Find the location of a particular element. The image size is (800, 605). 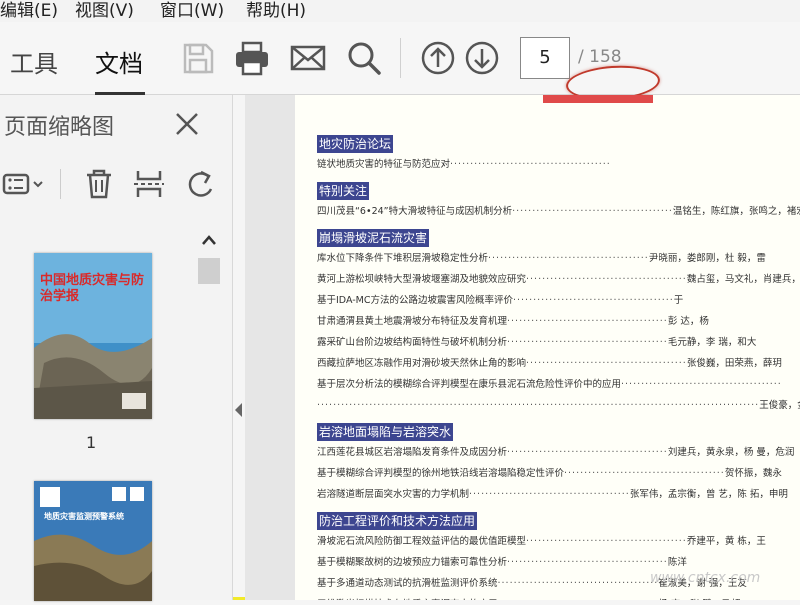

toc-entry-authors: 张军伟，孟宗衡，曾 艺，陈 拓，申明 is located at coordinates (708, 494).